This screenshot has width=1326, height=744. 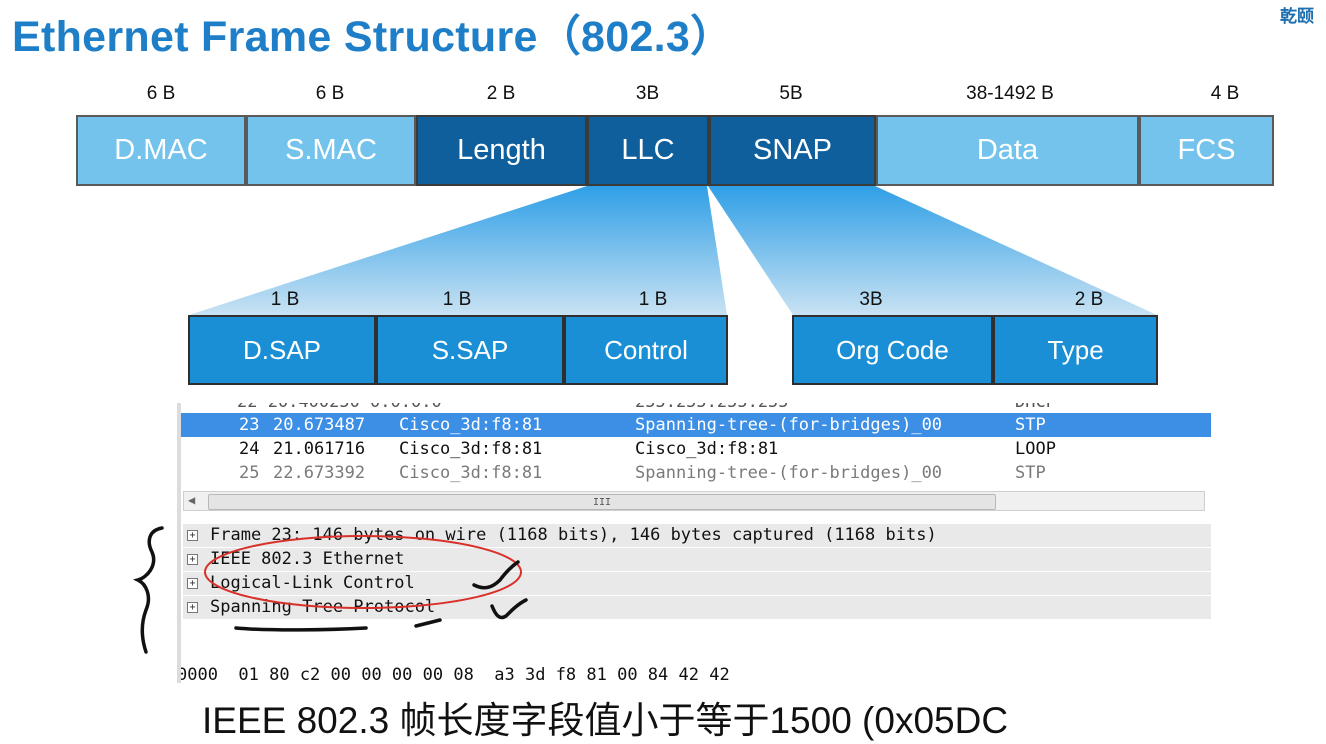 I want to click on size-label-fcs: 4 B, so click(x=1225, y=93).